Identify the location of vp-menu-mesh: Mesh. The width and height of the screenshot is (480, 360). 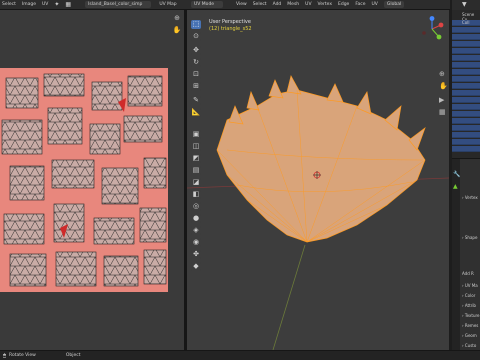
(293, 4).